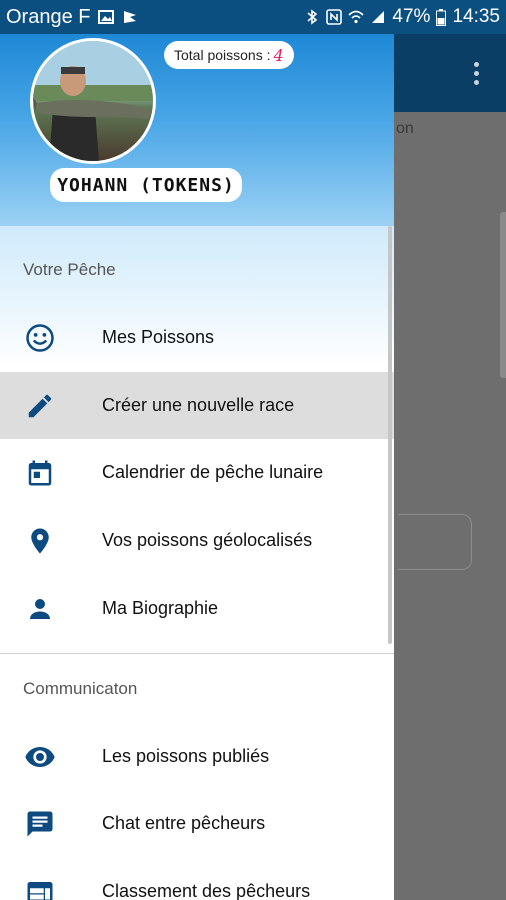  What do you see at coordinates (206, 890) in the screenshot?
I see `menu-item-label: Classement des pêcheurs` at bounding box center [206, 890].